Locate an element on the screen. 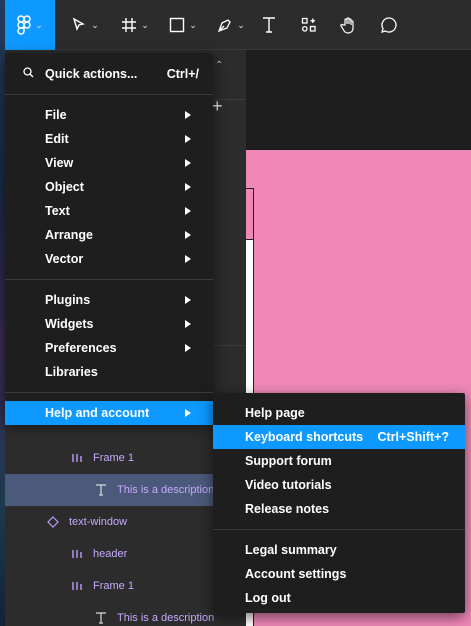 The height and width of the screenshot is (626, 471). menu-item-text: Text is located at coordinates (109, 211).